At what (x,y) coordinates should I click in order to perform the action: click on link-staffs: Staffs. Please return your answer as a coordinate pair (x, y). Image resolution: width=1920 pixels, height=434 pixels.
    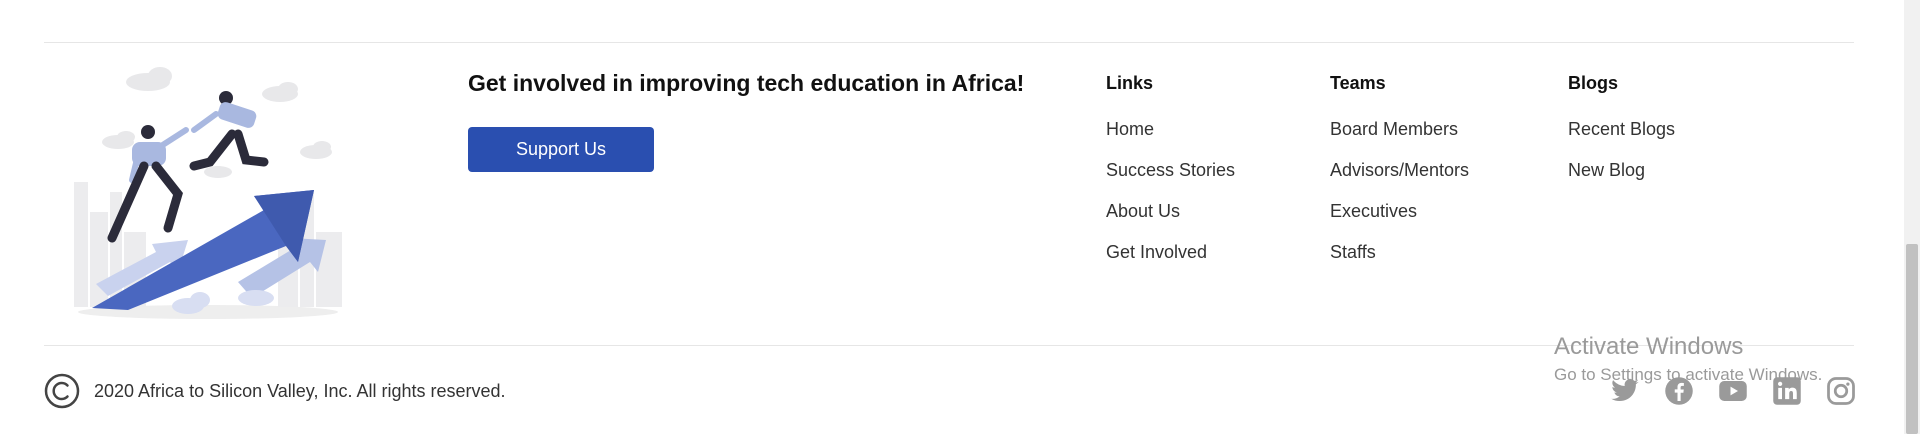
    Looking at the image, I should click on (1353, 252).